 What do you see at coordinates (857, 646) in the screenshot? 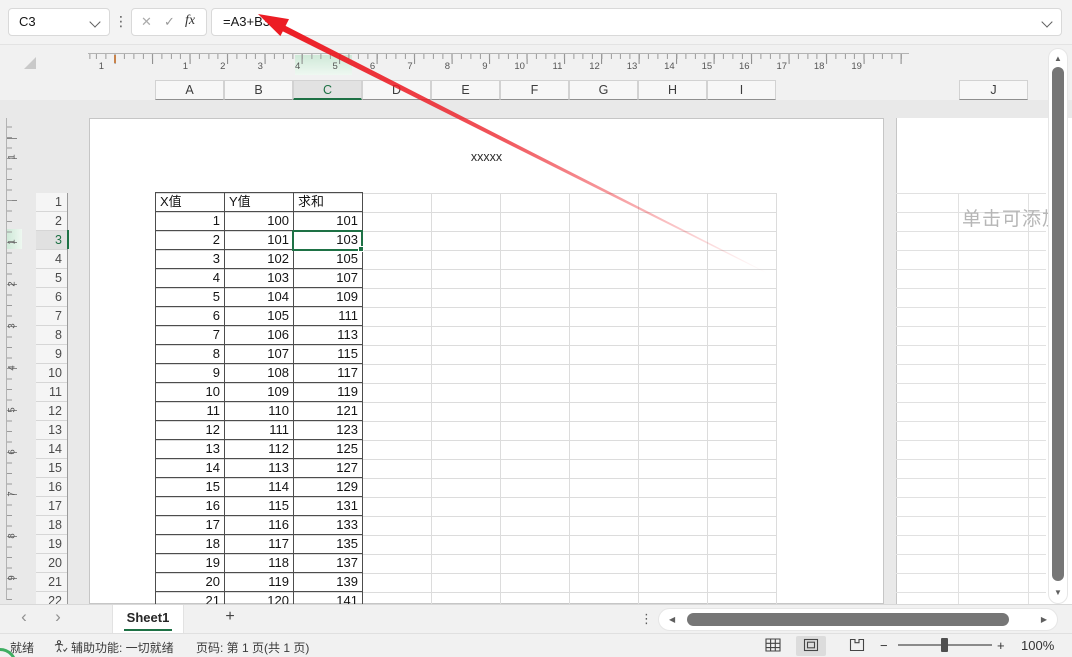
I see `view-page-break-button` at bounding box center [857, 646].